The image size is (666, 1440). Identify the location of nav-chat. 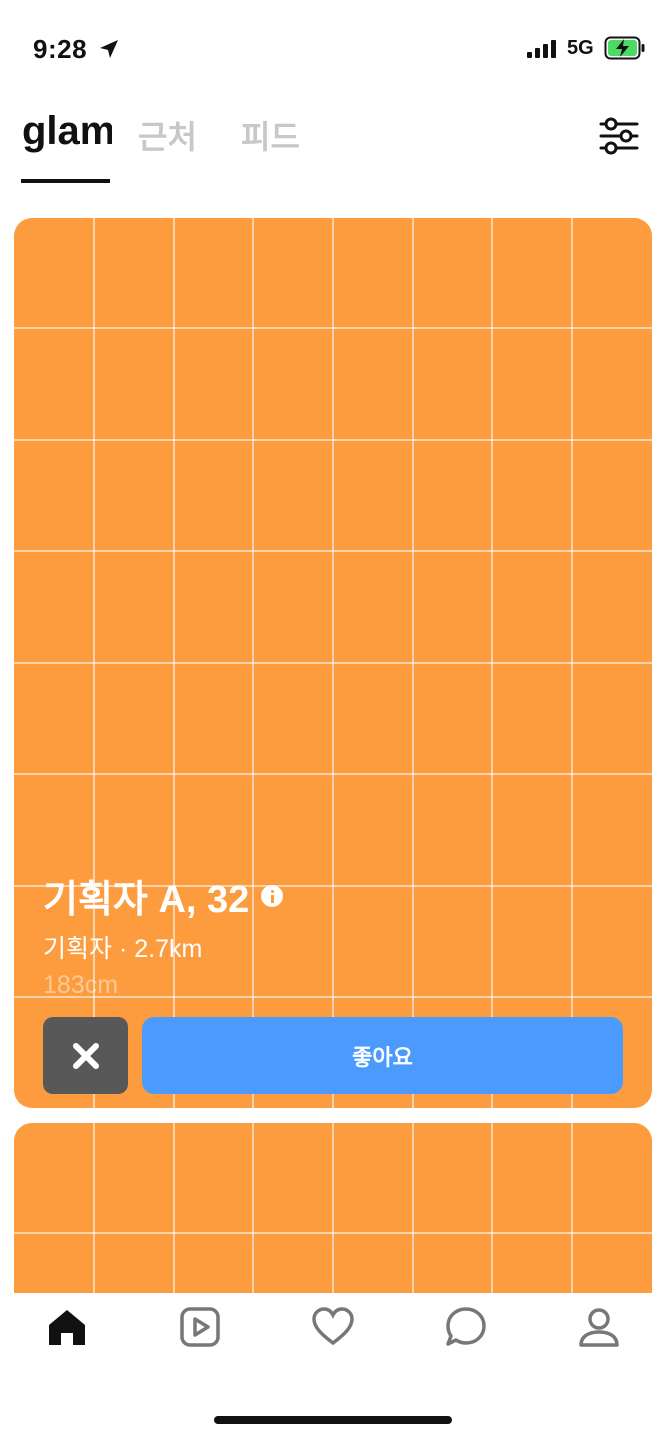
(466, 1327).